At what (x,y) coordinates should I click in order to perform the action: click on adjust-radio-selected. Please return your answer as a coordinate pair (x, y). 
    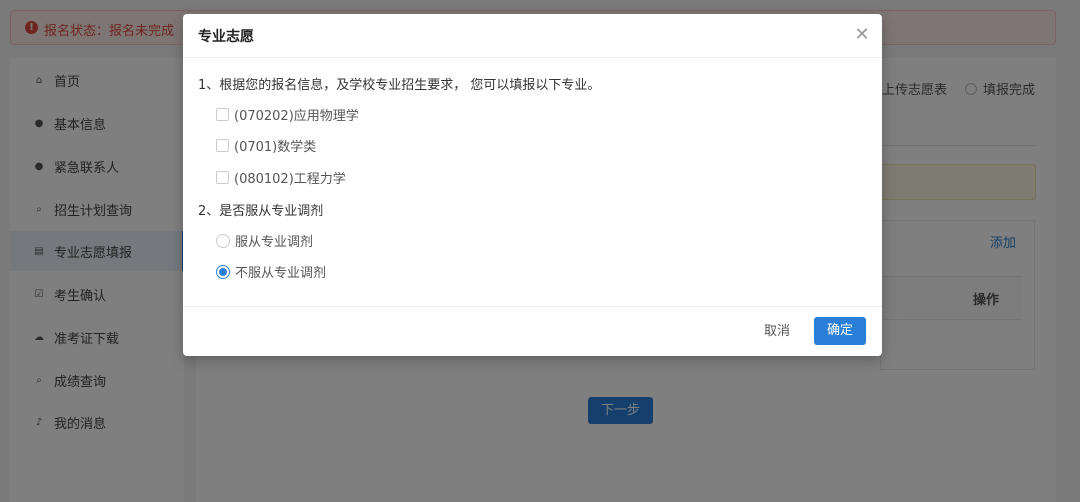
    Looking at the image, I should click on (223, 271).